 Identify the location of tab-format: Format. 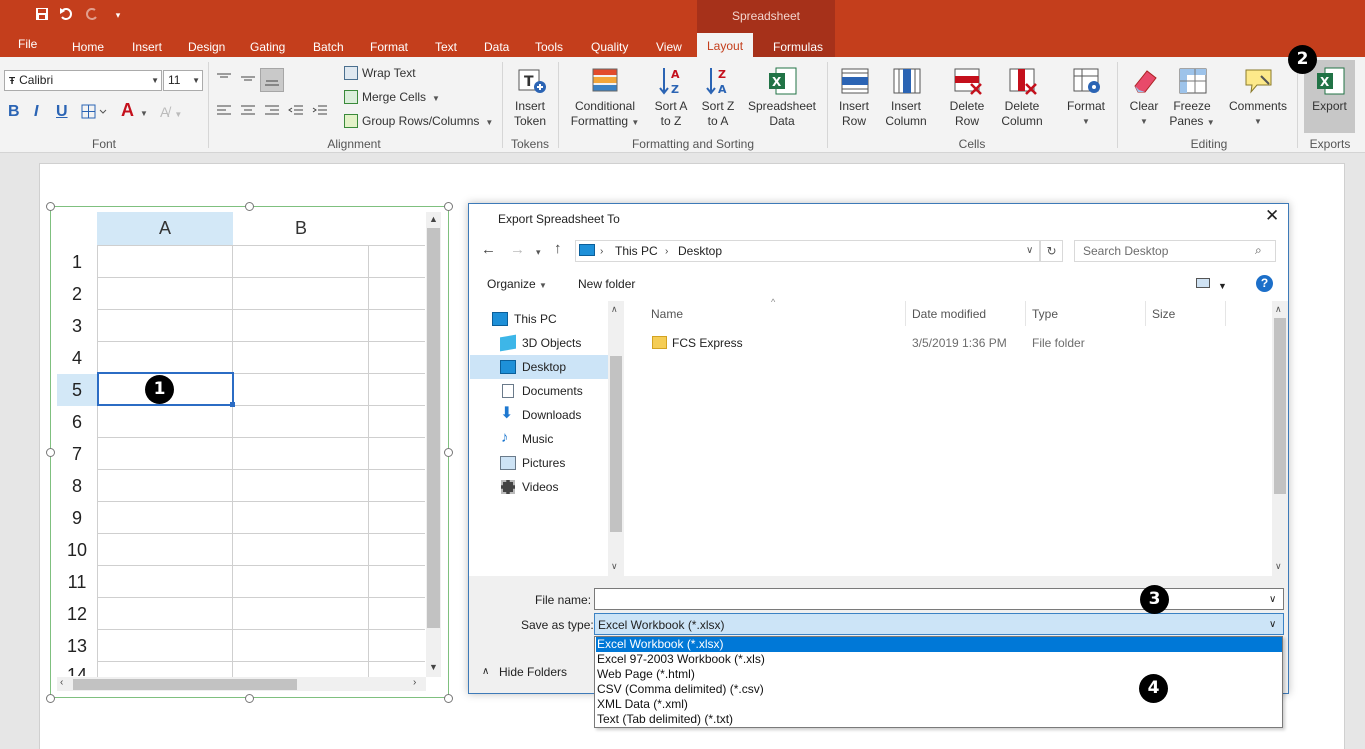
(389, 47).